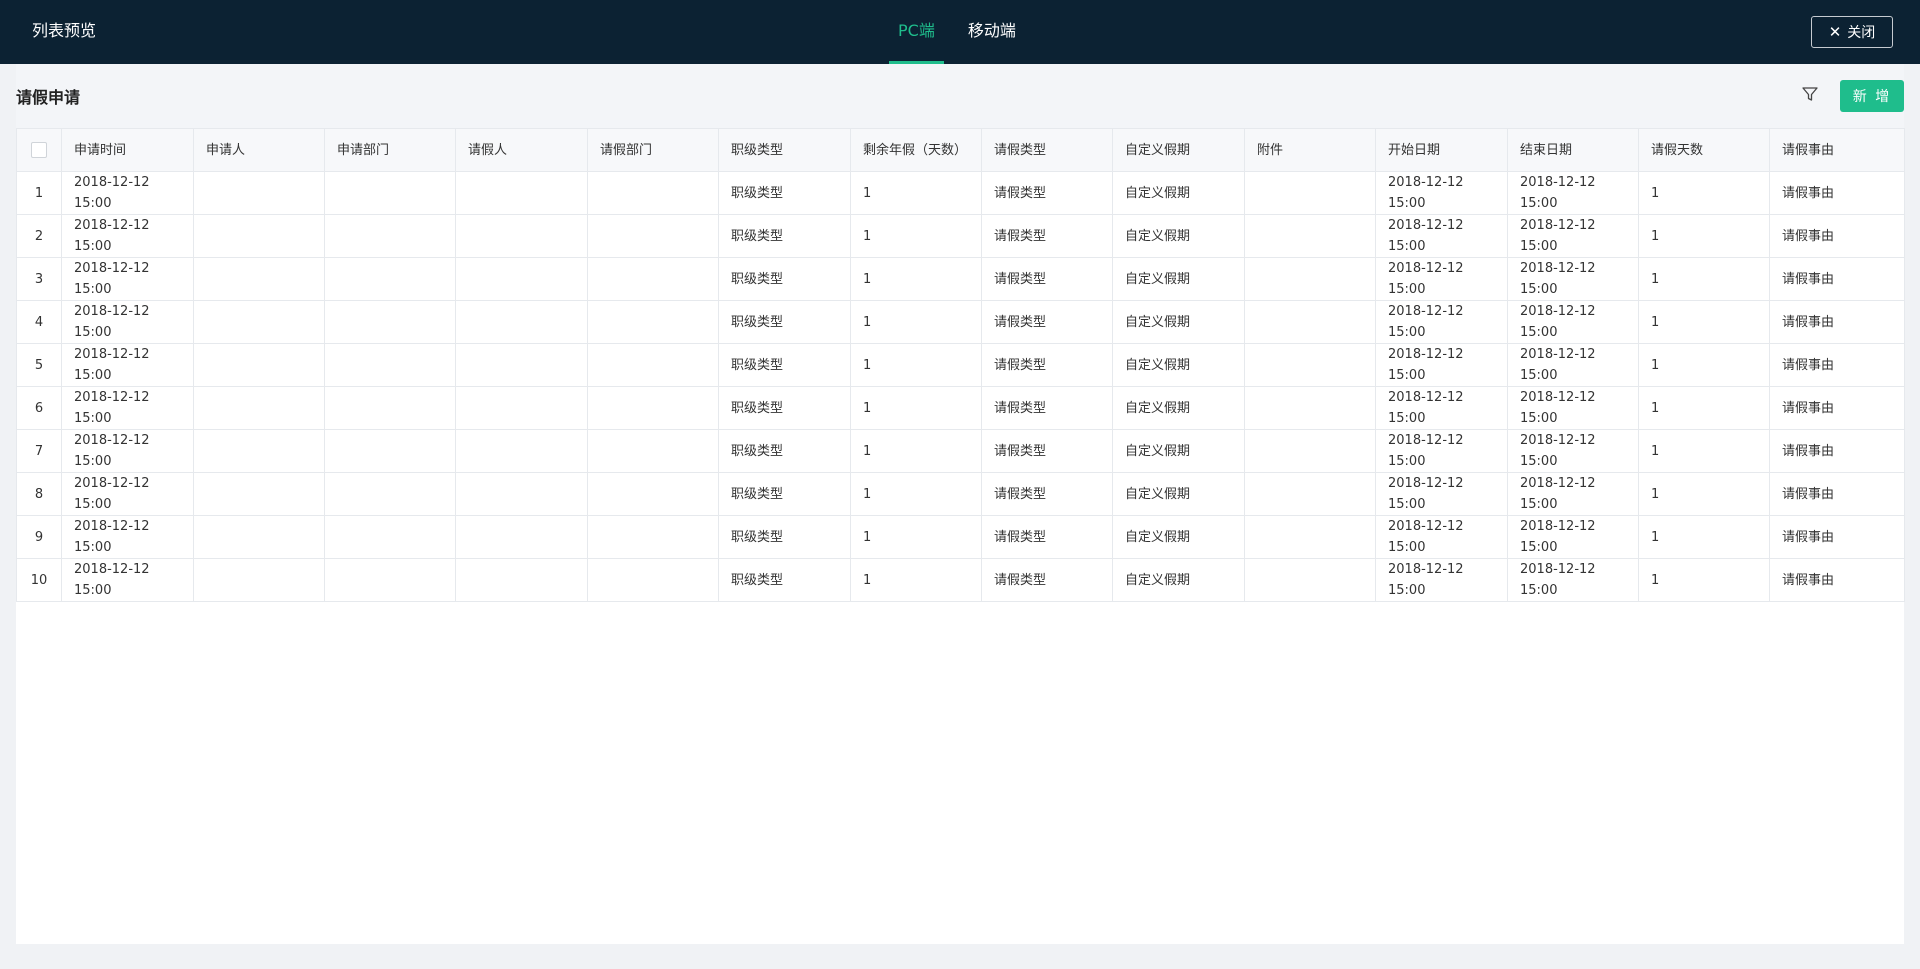 This screenshot has width=1920, height=969. I want to click on row-index: 1, so click(39, 193).